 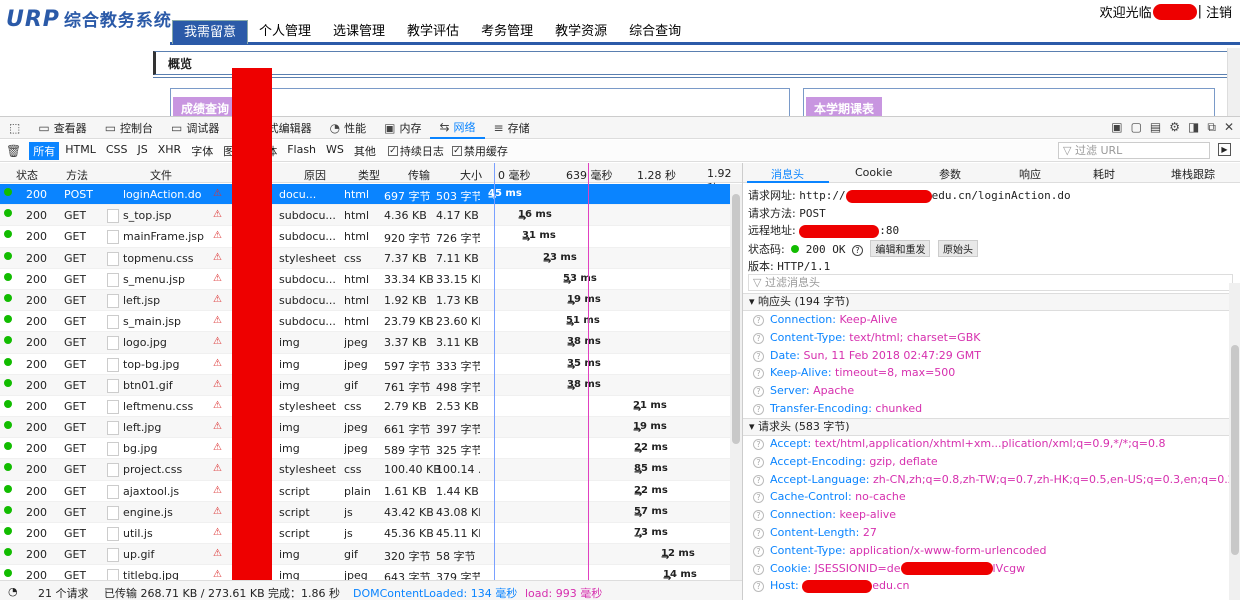 What do you see at coordinates (1134, 150) in the screenshot?
I see `url-filter-input: ▽ 过滤 URL` at bounding box center [1134, 150].